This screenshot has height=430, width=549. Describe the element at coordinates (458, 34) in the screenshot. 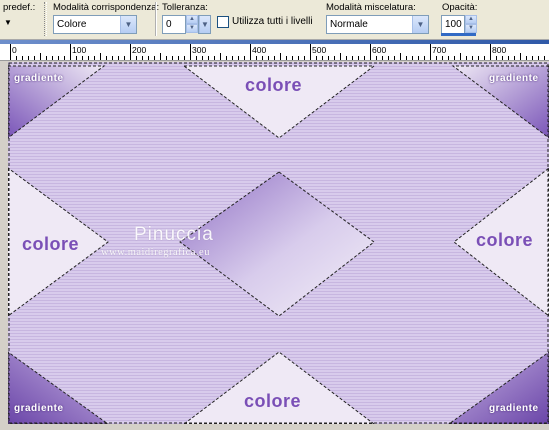

I see `opacity-slider-bar` at that location.